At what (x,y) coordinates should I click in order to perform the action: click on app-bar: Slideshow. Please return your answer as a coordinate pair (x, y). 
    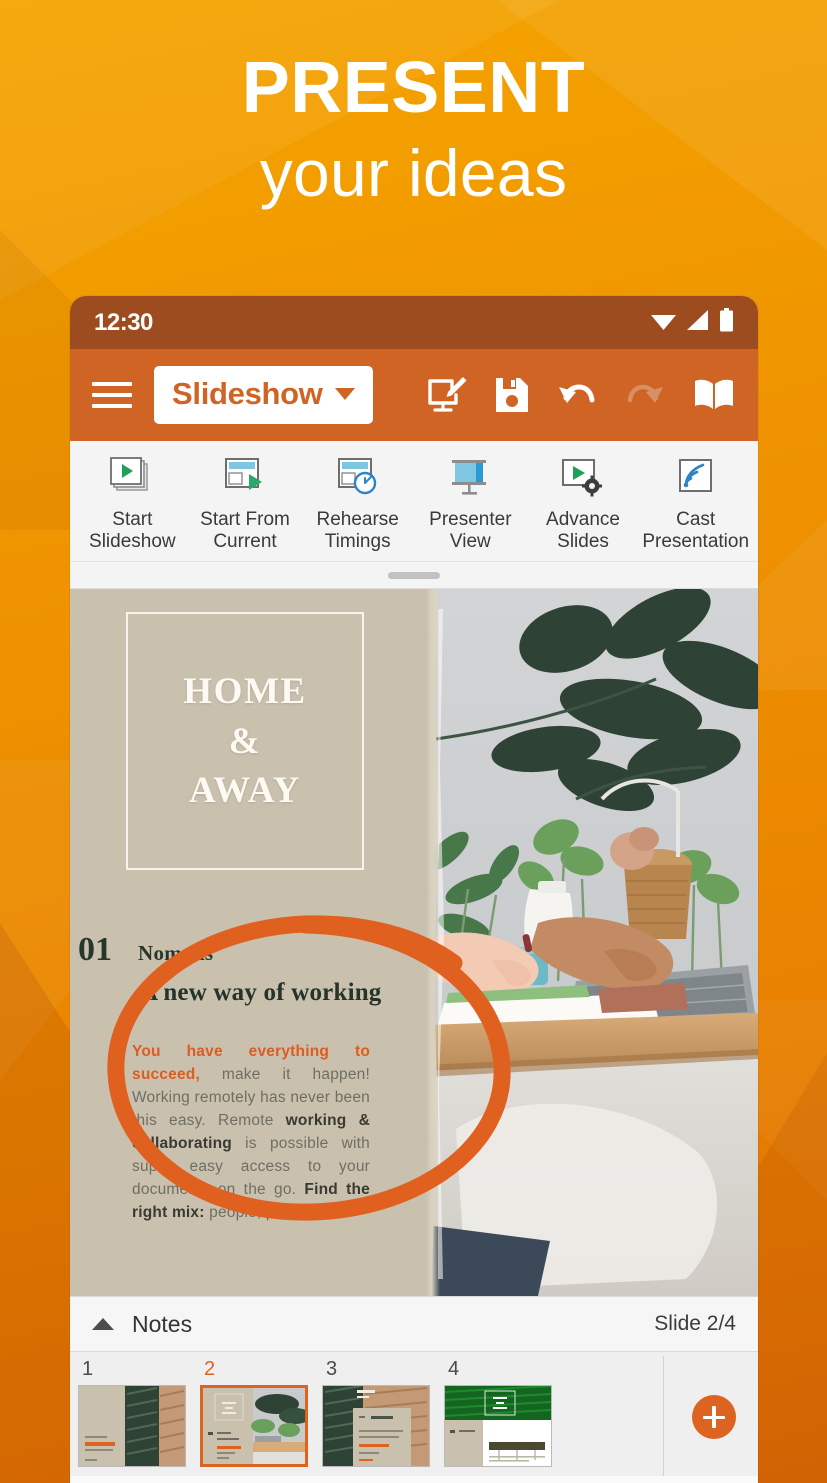
    Looking at the image, I should click on (414, 395).